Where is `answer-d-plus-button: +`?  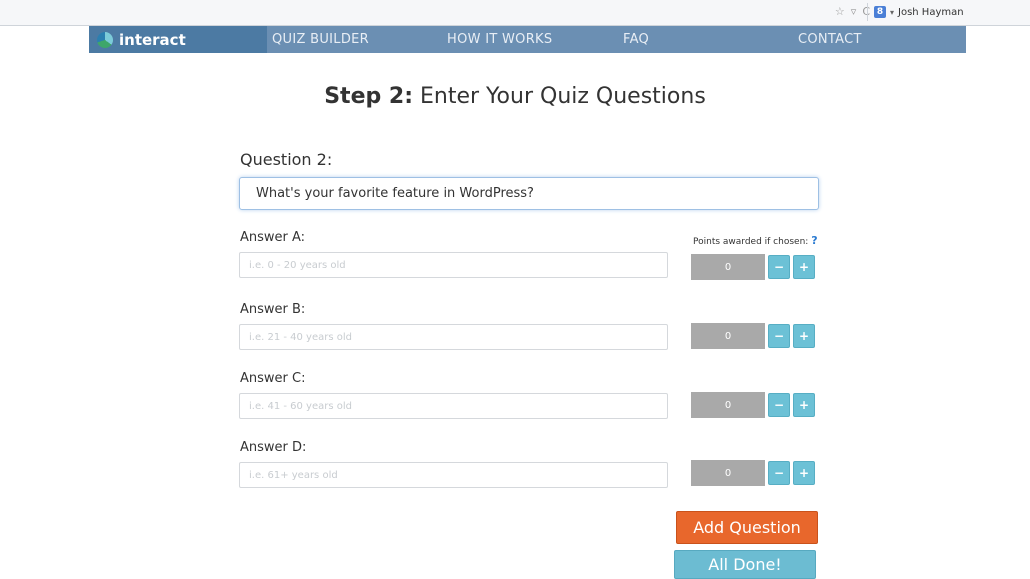
answer-d-plus-button: + is located at coordinates (804, 473).